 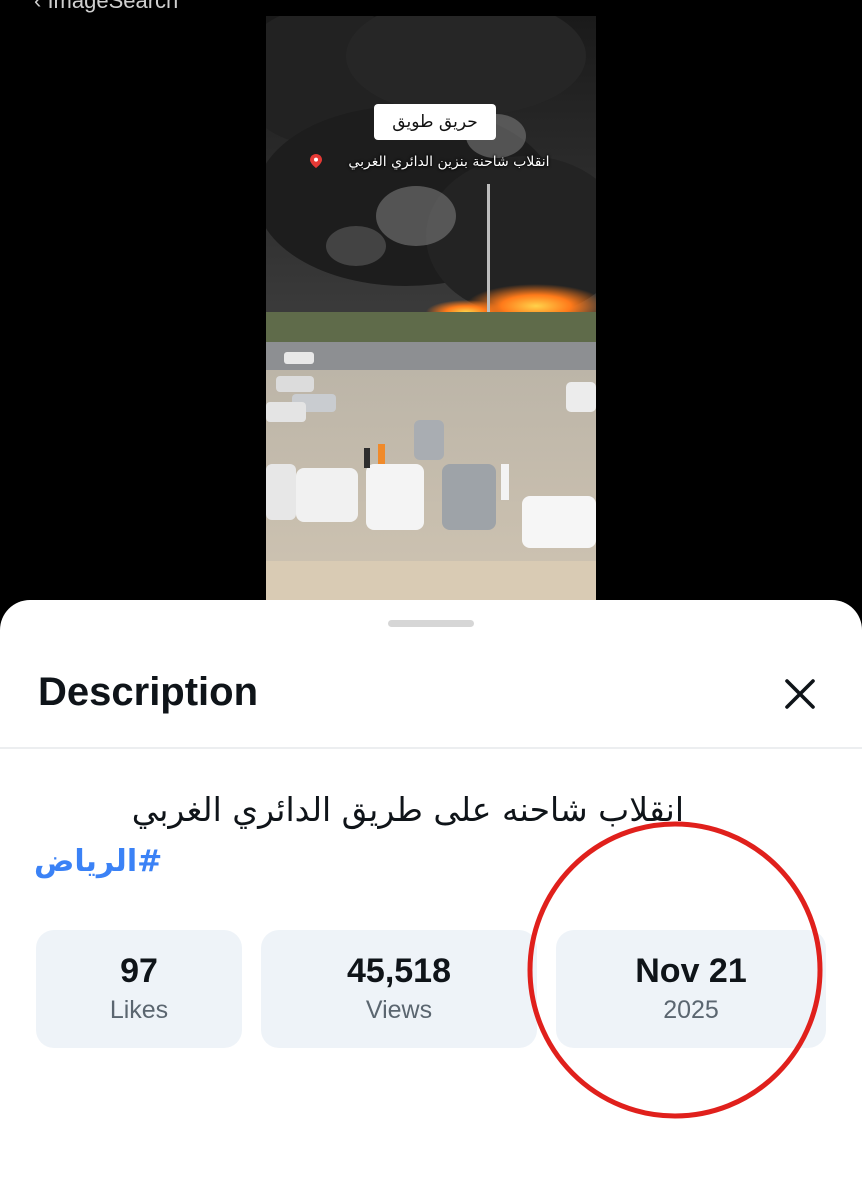 What do you see at coordinates (431, 623) in the screenshot?
I see `sheet-drag-handle` at bounding box center [431, 623].